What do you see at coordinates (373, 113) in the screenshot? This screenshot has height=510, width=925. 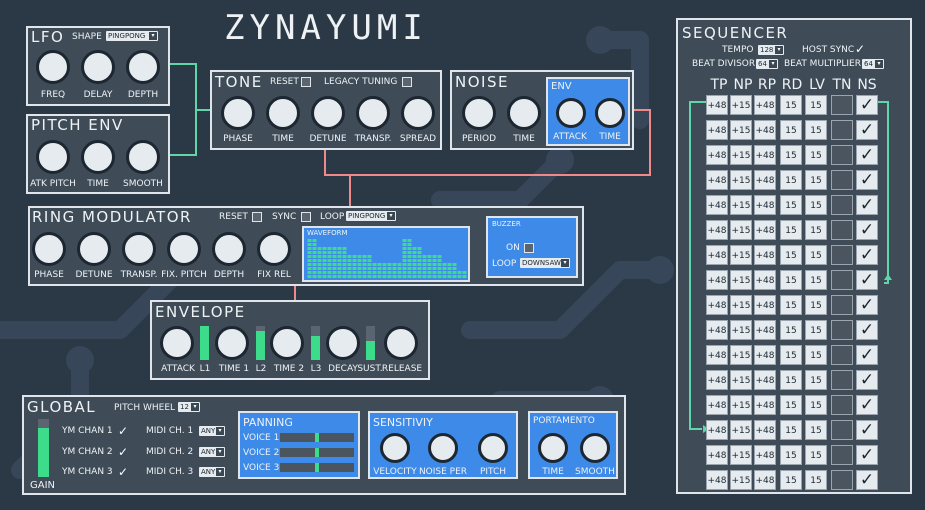 I see `tone-transp-knob` at bounding box center [373, 113].